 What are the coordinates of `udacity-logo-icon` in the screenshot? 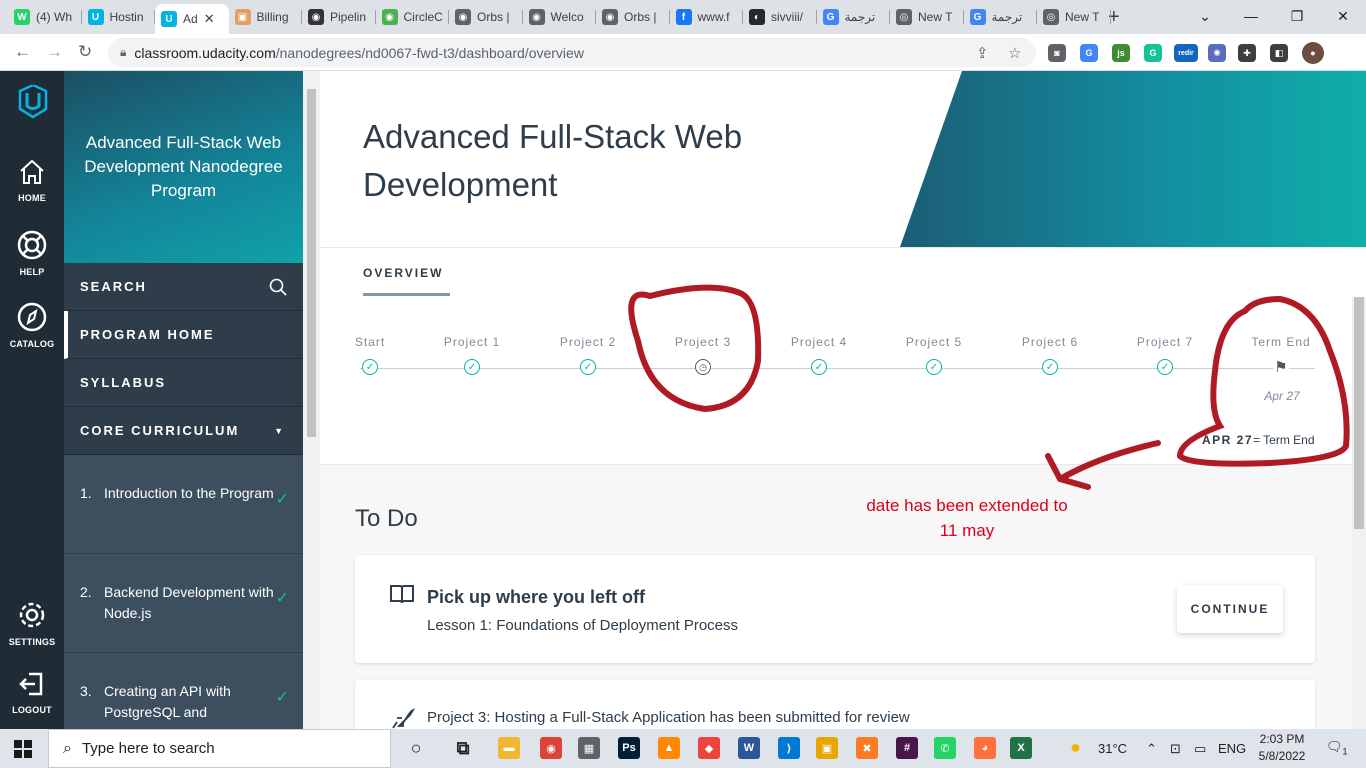 It's located at (33, 102).